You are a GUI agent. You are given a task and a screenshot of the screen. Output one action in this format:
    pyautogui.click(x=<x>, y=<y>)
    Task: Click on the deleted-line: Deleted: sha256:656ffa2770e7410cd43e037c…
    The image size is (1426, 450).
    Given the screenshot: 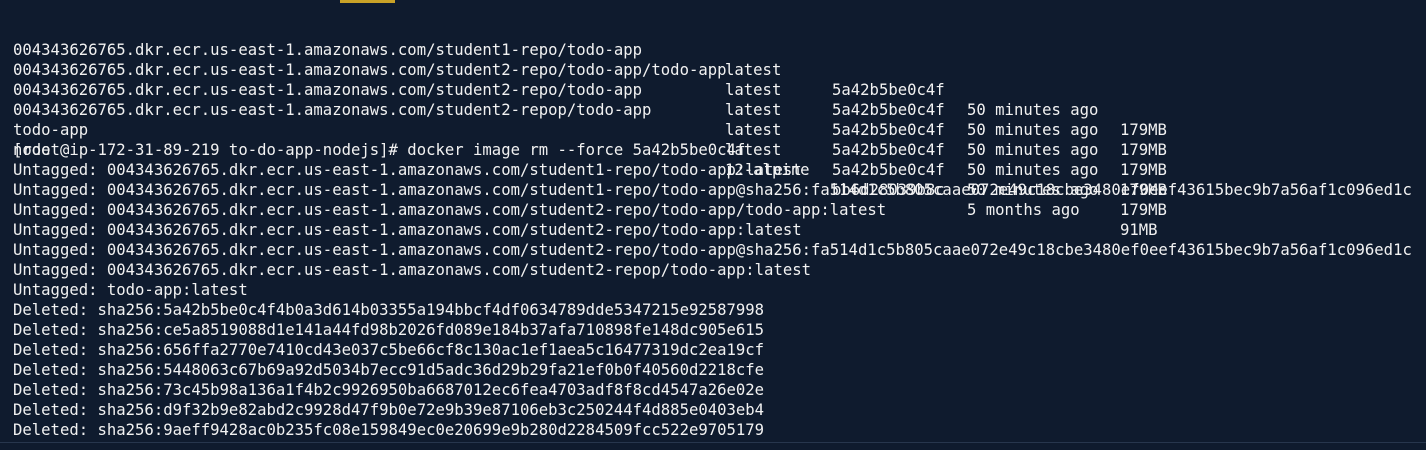 What is the action you would take?
    pyautogui.click(x=389, y=350)
    